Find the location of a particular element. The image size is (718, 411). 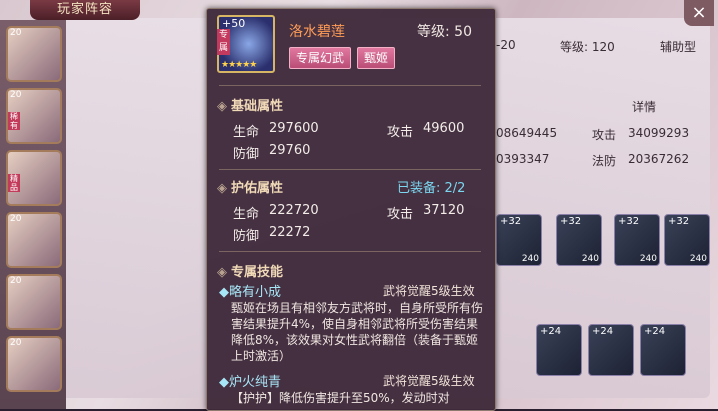

def-value: 29760 is located at coordinates (290, 150).